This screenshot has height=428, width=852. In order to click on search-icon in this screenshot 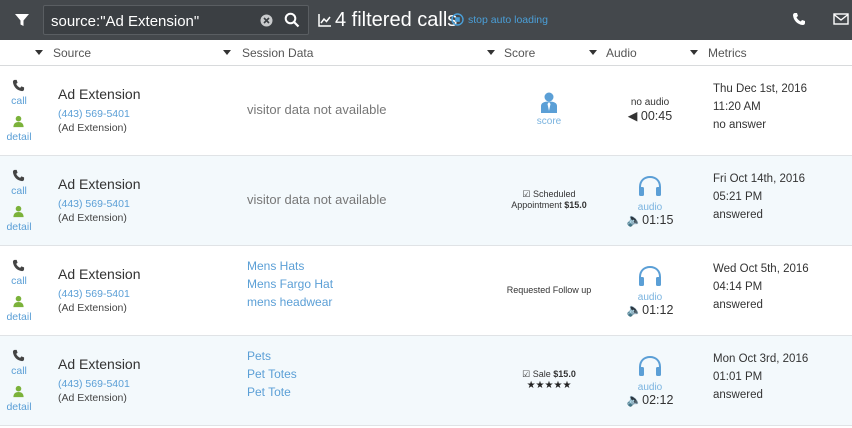, I will do `click(292, 20)`.